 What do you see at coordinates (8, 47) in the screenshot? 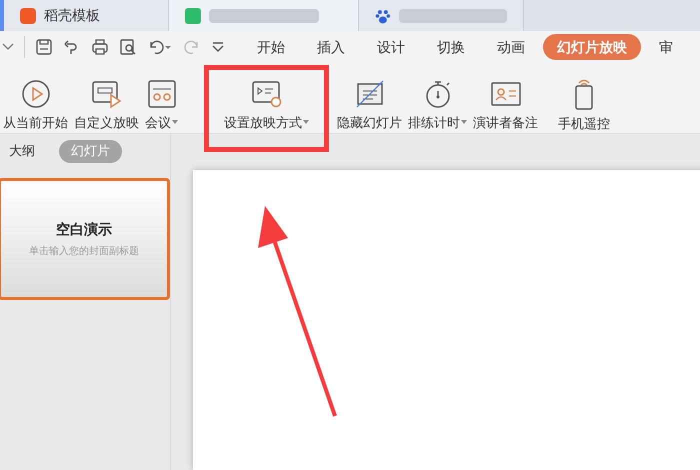
I see `chevron-down-icon` at bounding box center [8, 47].